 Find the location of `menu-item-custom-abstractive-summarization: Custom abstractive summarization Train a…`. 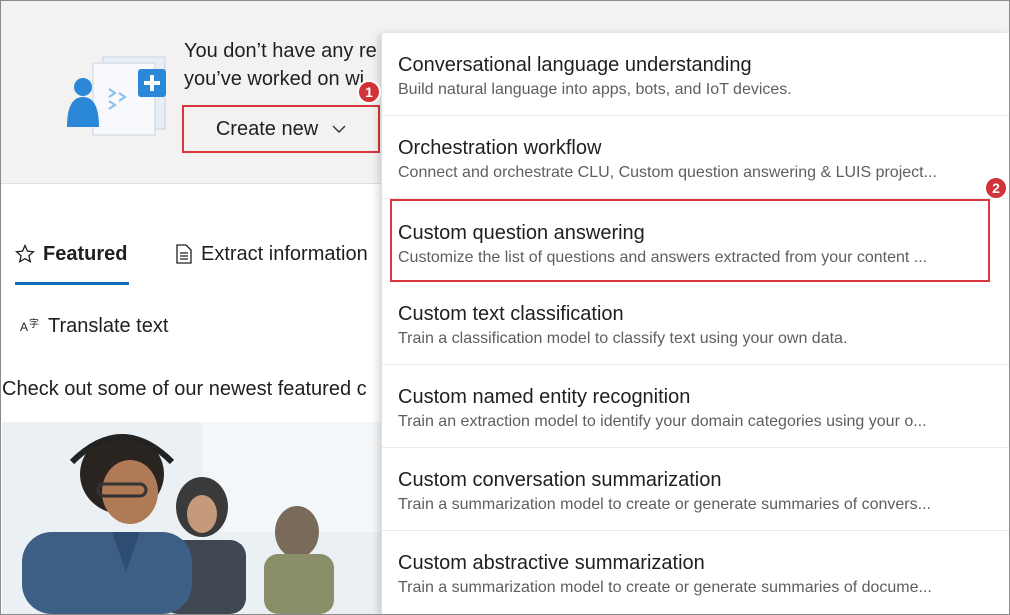

menu-item-custom-abstractive-summarization: Custom abstractive summarization Train a… is located at coordinates (695, 572).